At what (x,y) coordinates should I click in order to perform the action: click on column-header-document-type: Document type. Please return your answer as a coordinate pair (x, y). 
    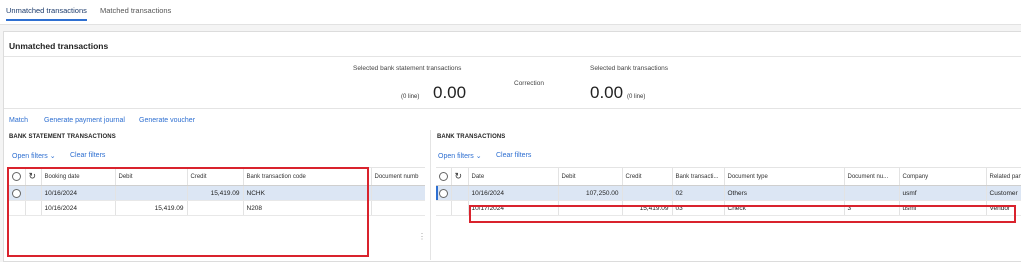
    Looking at the image, I should click on (783, 177).